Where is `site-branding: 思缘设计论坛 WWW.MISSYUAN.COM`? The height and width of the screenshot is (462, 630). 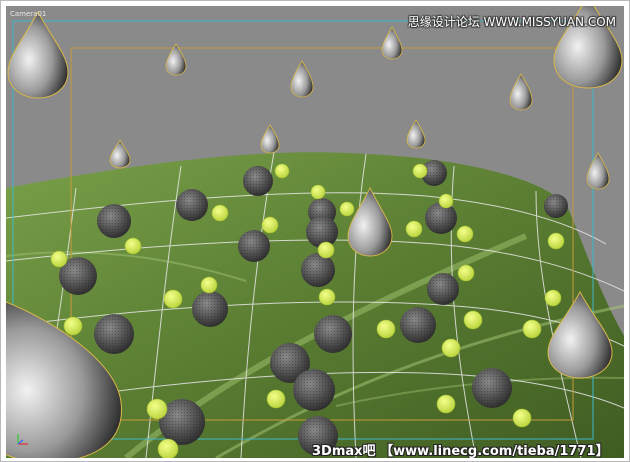
site-branding: 思缘设计论坛 WWW.MISSYUAN.COM is located at coordinates (512, 21).